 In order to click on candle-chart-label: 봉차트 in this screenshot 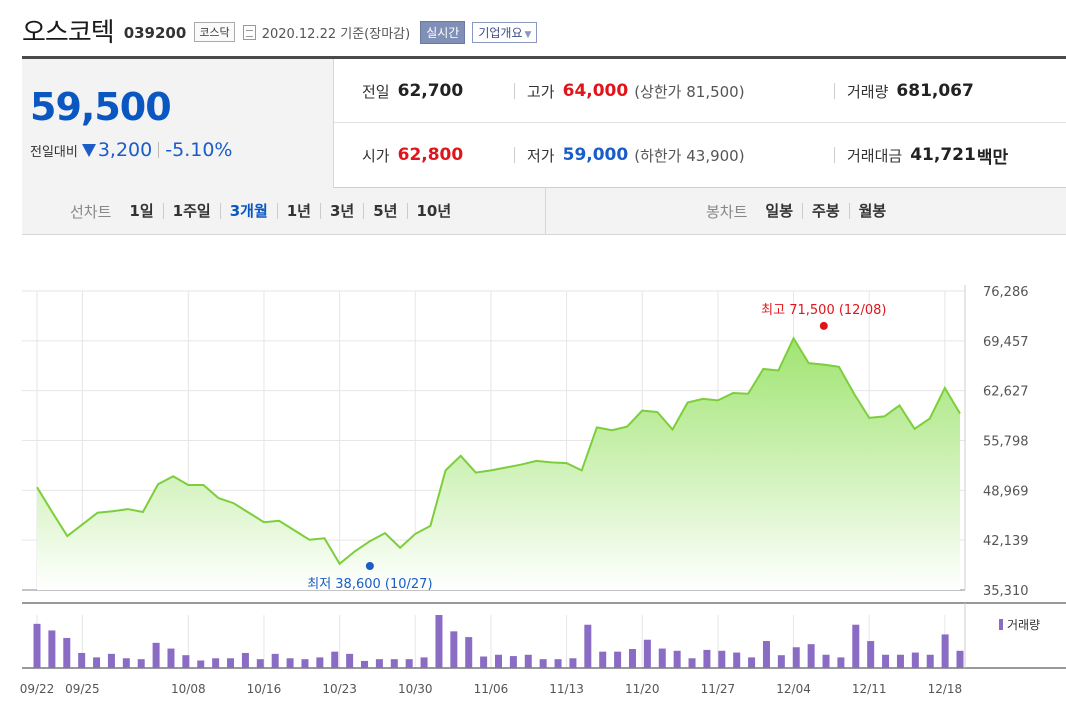, I will do `click(727, 211)`.